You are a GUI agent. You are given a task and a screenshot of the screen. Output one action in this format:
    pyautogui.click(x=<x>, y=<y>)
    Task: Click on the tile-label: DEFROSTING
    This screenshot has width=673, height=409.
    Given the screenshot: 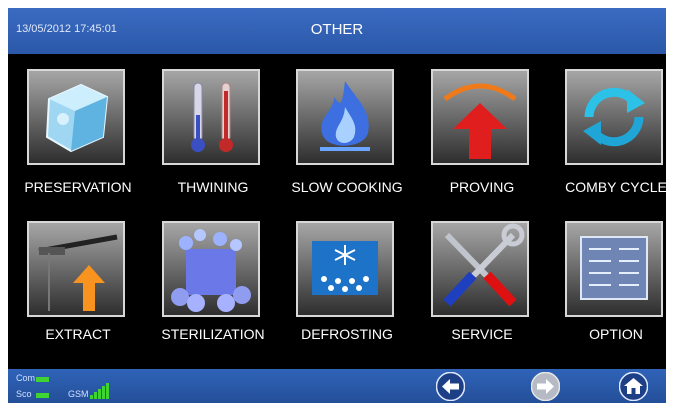 What is the action you would take?
    pyautogui.click(x=347, y=334)
    